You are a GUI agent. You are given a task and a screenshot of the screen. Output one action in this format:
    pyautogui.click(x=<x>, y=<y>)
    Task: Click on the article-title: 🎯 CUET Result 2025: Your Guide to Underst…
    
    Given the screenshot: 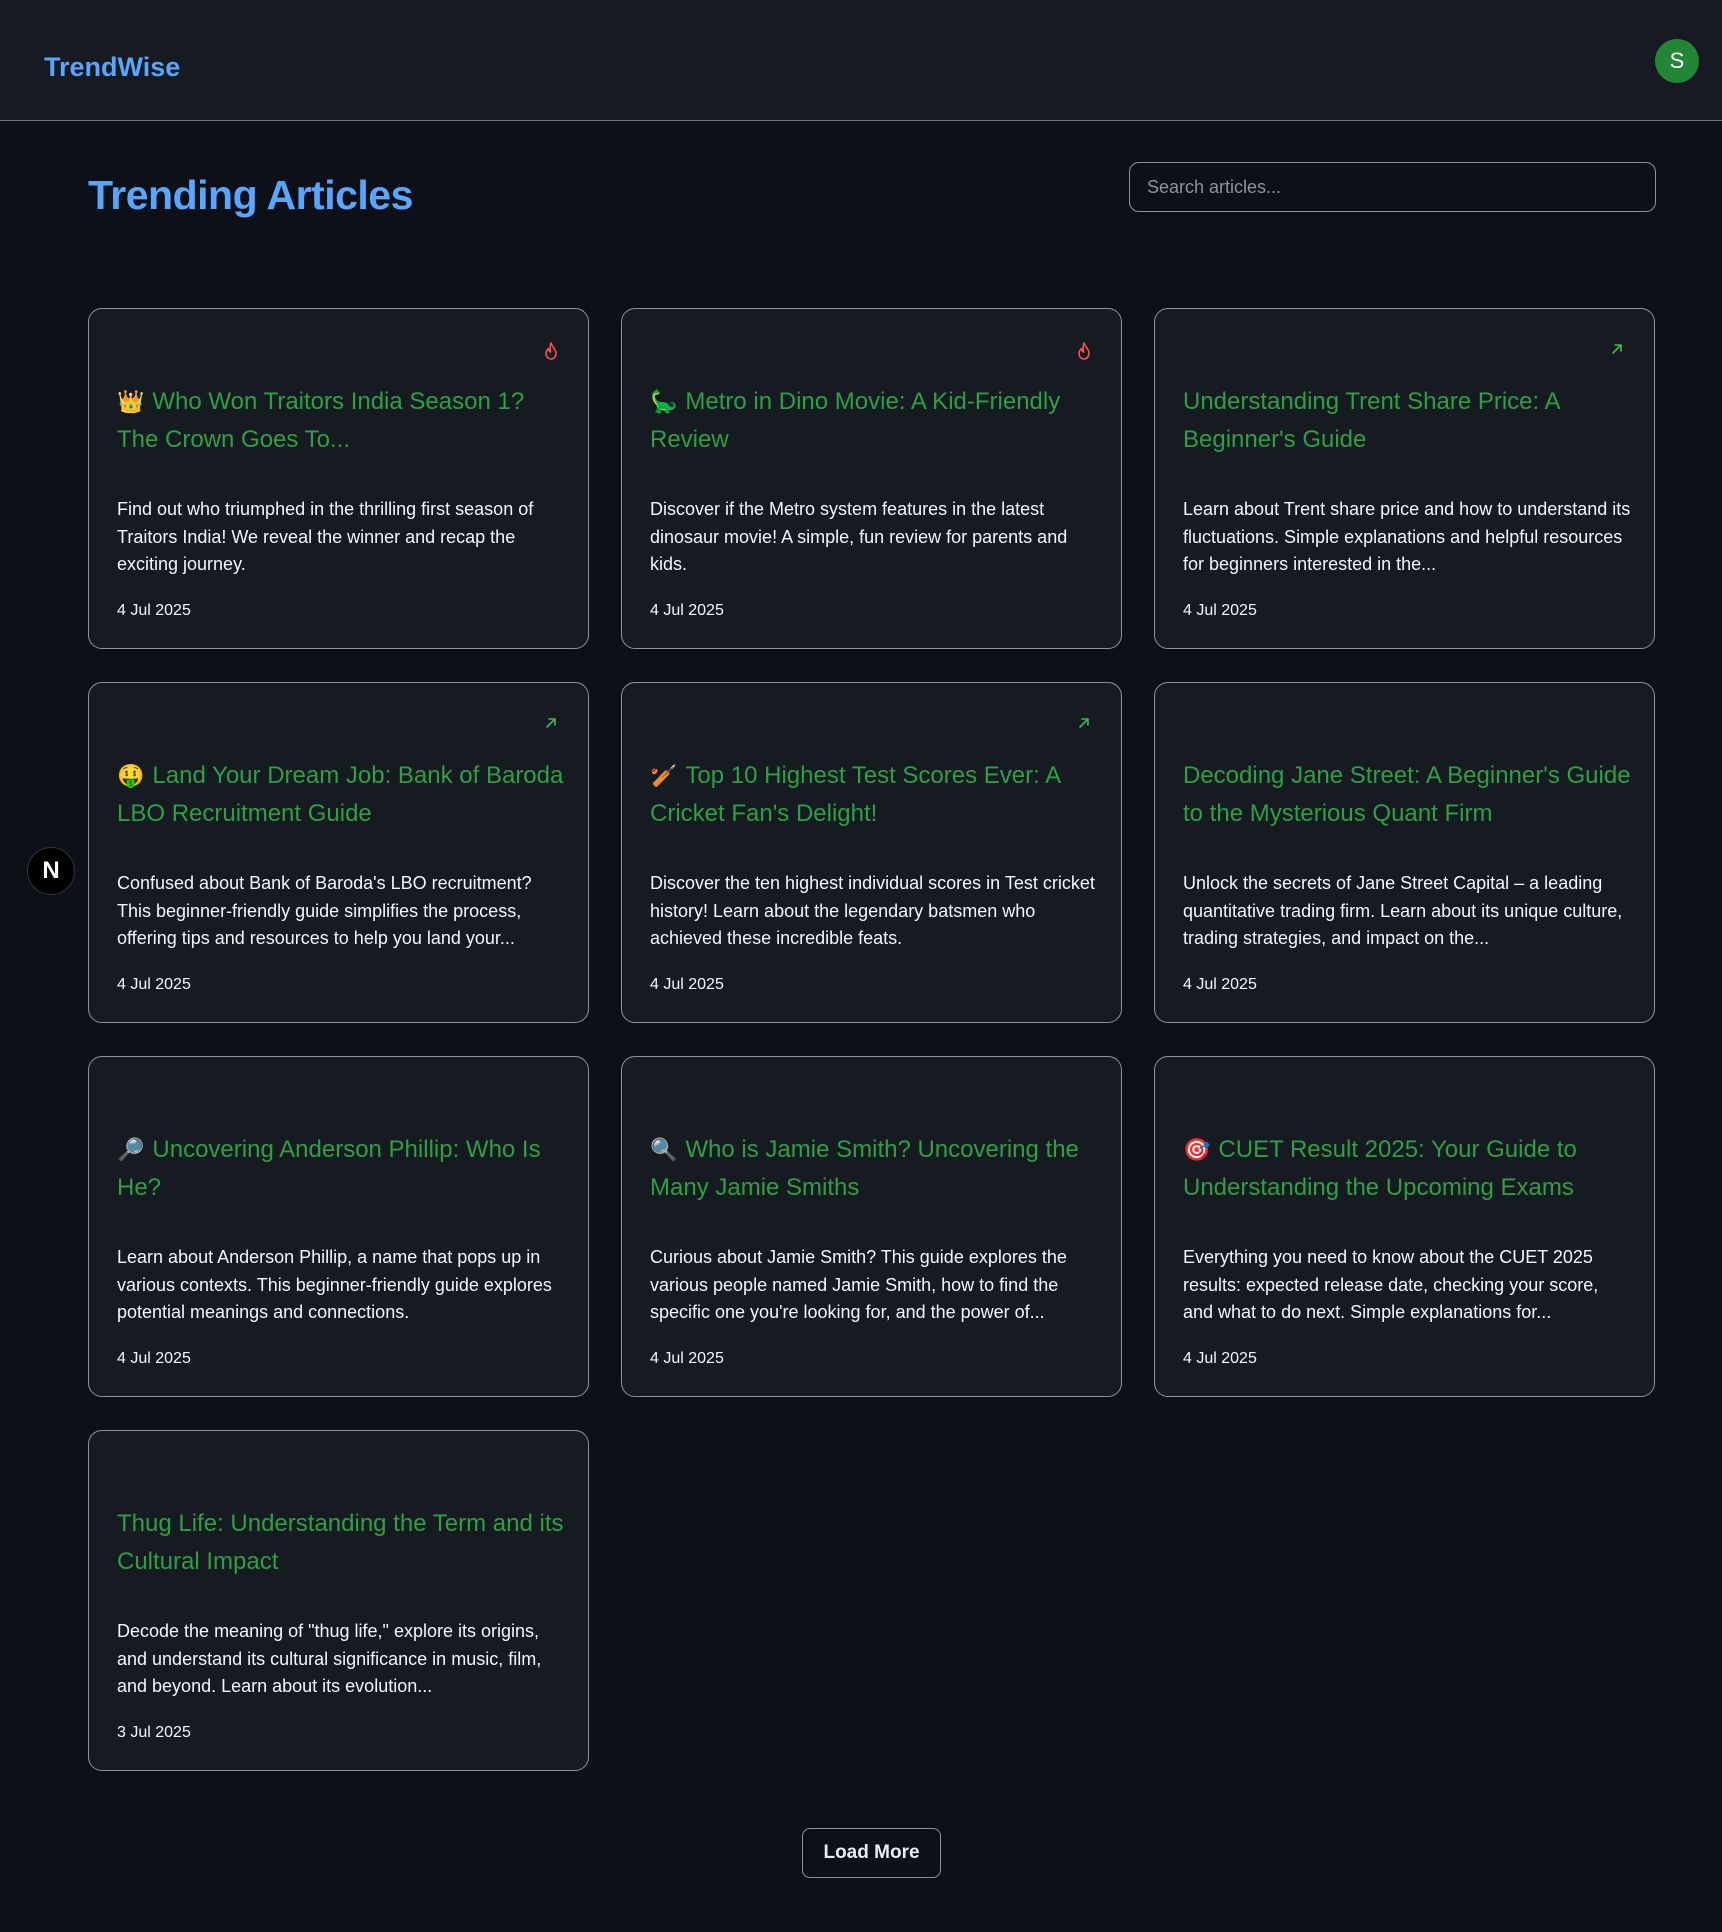 What is the action you would take?
    pyautogui.click(x=1408, y=1169)
    